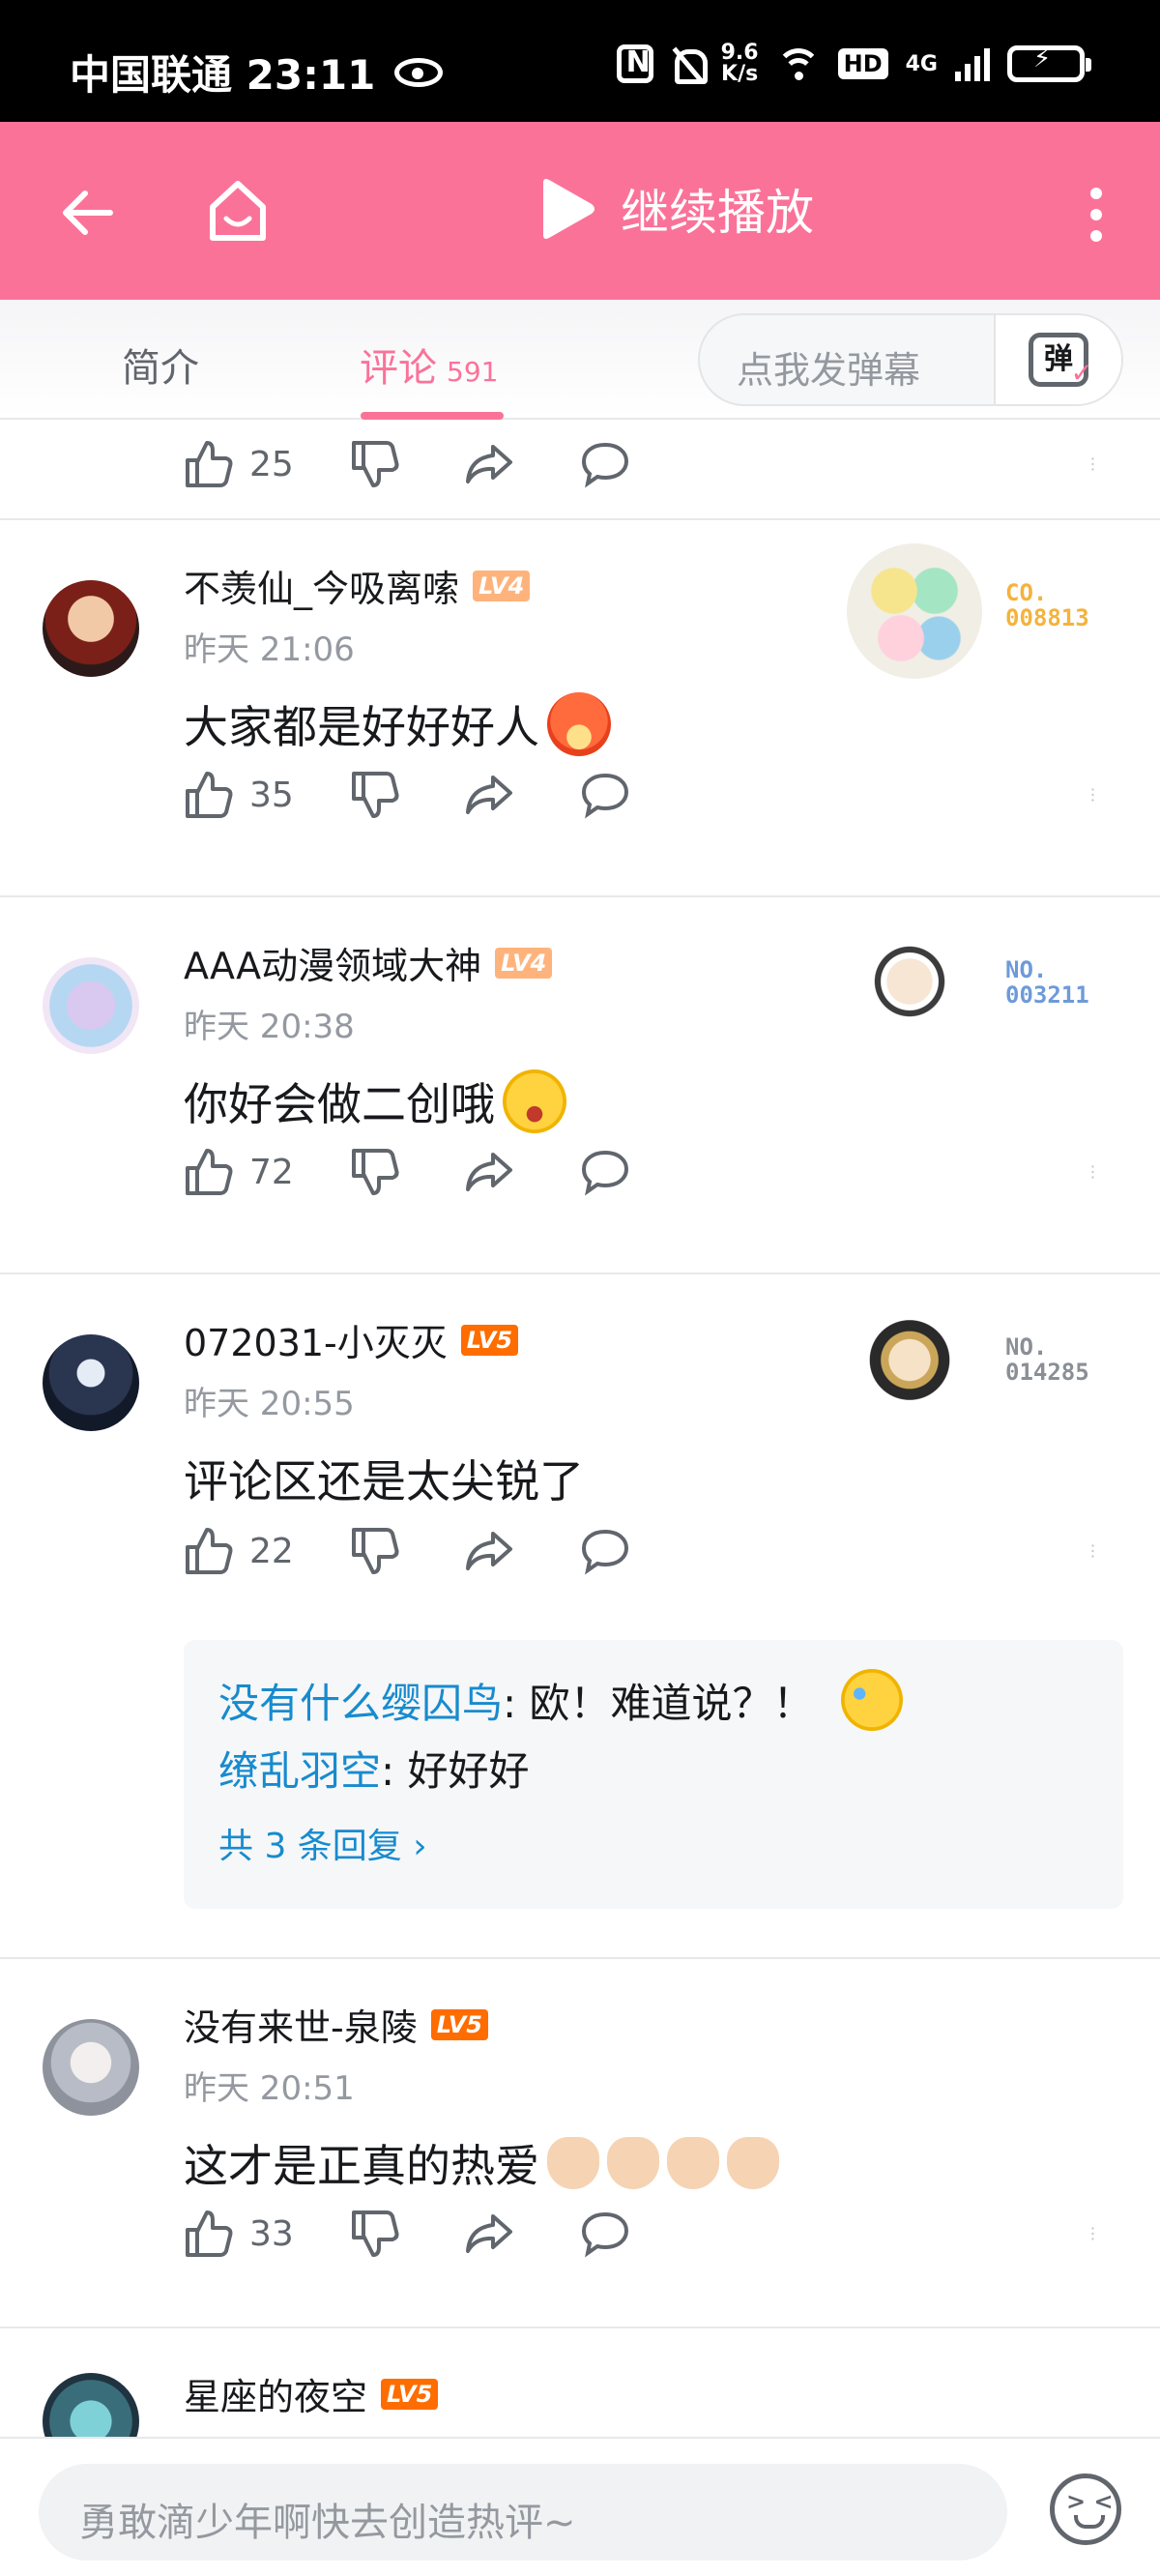 The width and height of the screenshot is (1160, 2576). Describe the element at coordinates (635, 63) in the screenshot. I see `nfc-icon` at that location.